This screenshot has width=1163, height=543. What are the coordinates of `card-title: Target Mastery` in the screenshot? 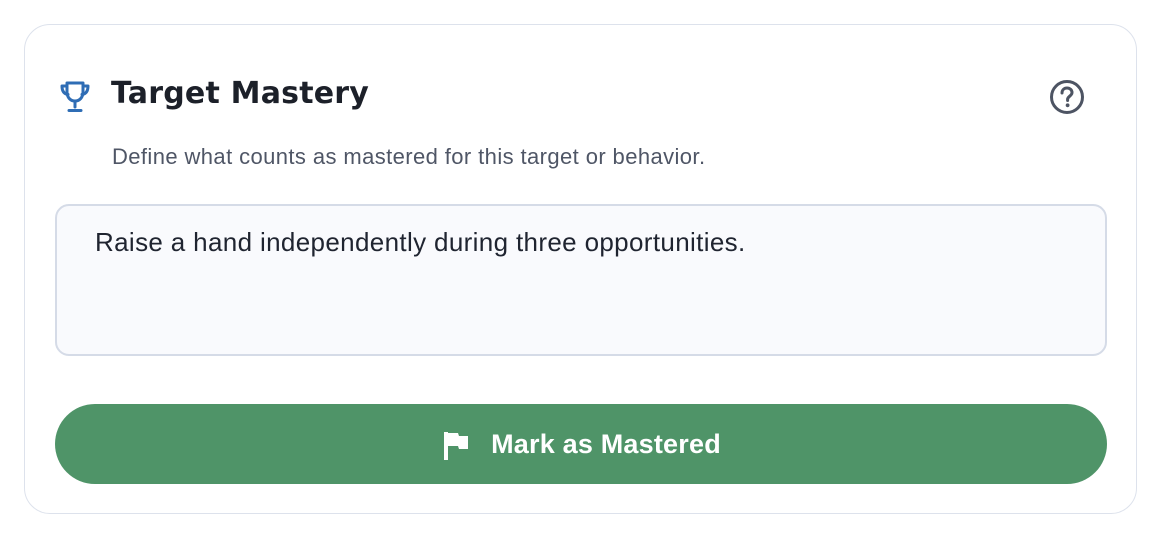 It's located at (240, 93).